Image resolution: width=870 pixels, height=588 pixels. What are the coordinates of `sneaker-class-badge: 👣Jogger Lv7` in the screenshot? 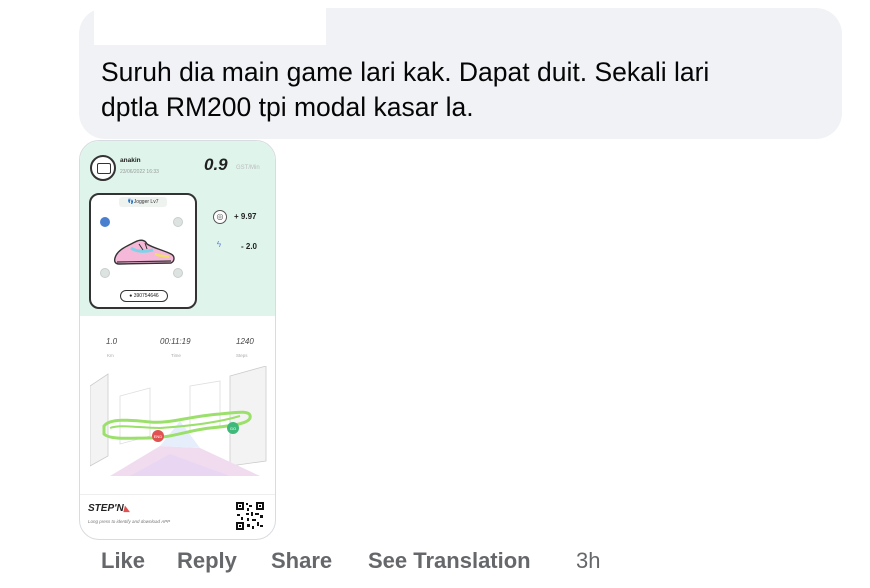 It's located at (143, 202).